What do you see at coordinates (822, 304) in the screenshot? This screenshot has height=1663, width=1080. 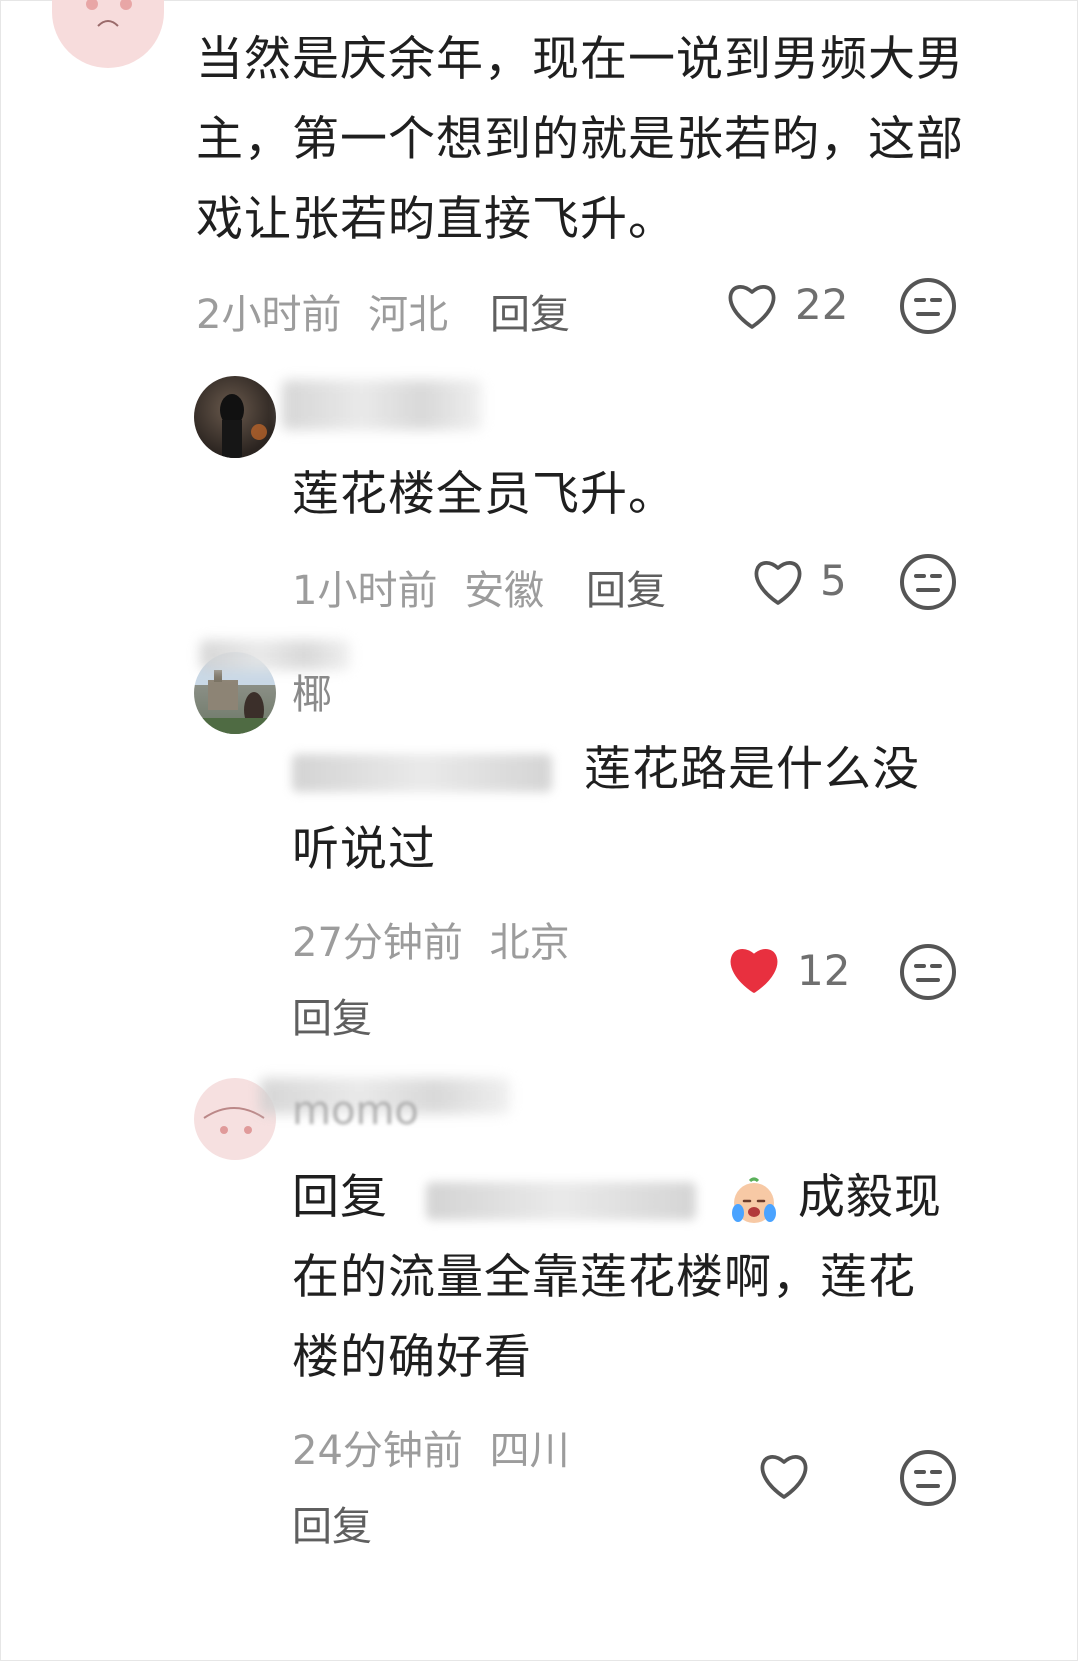 I see `like-count: 22` at bounding box center [822, 304].